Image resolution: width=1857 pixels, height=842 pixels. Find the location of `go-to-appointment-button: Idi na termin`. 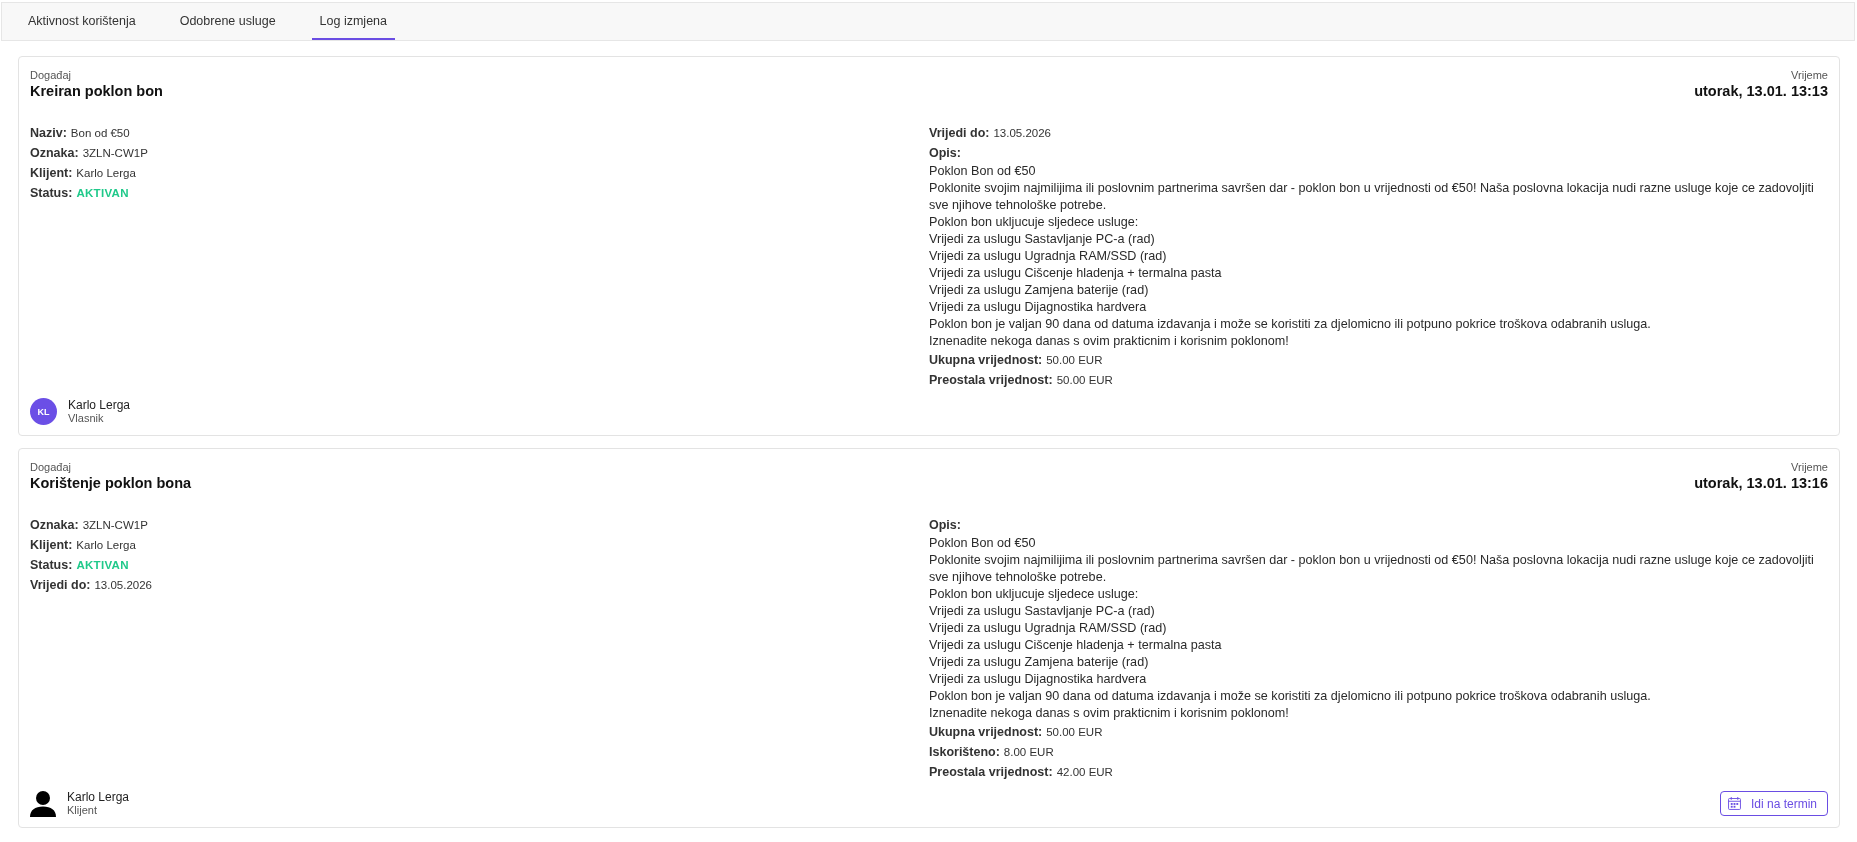

go-to-appointment-button: Idi na termin is located at coordinates (1773, 803).